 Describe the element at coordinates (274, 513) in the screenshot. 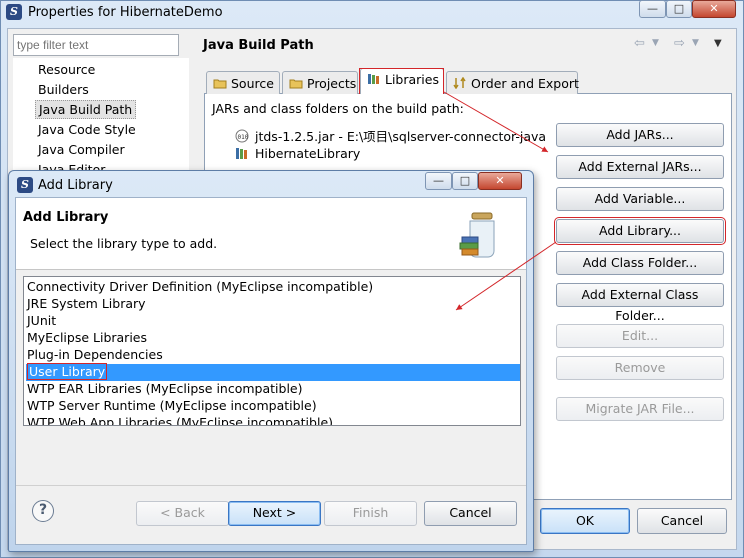

I see `next-button: Next >` at that location.